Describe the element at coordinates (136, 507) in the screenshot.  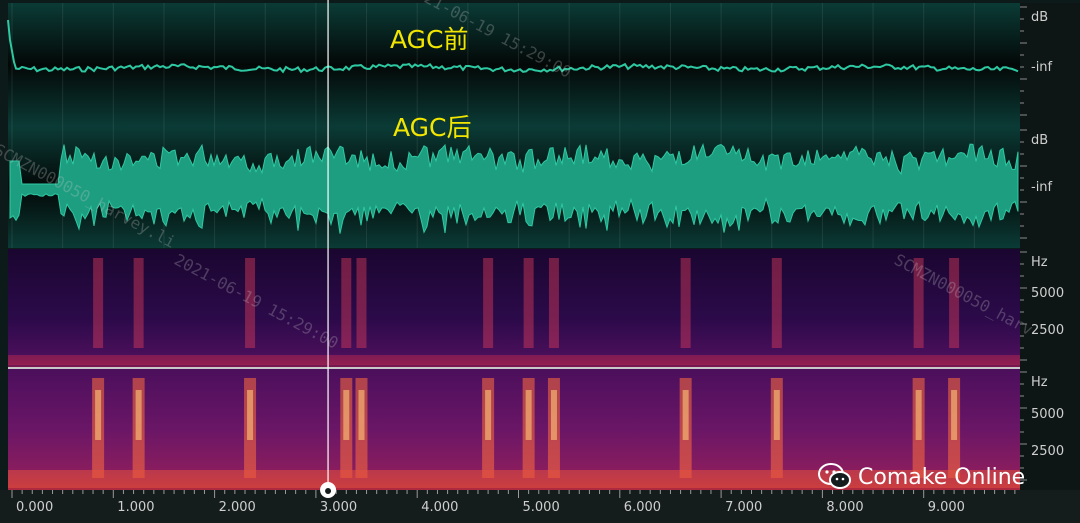
I see `ruler-label: 1.000` at that location.